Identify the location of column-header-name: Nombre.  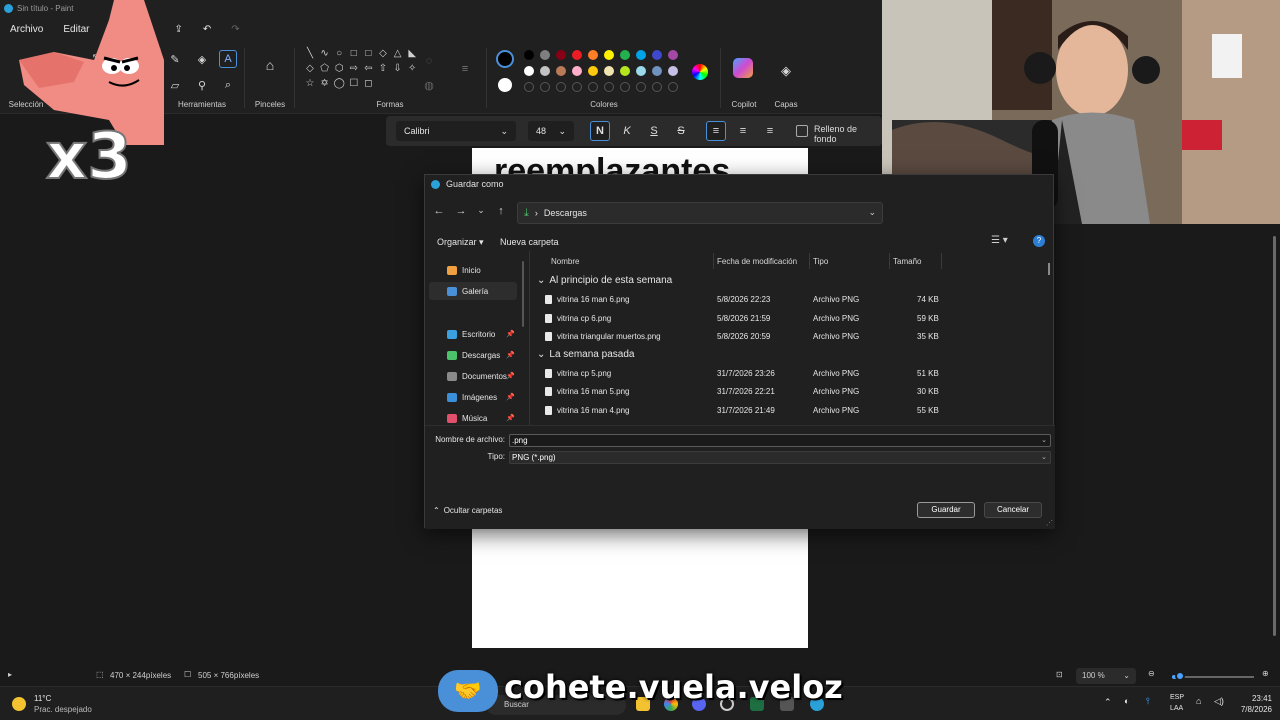
(565, 261).